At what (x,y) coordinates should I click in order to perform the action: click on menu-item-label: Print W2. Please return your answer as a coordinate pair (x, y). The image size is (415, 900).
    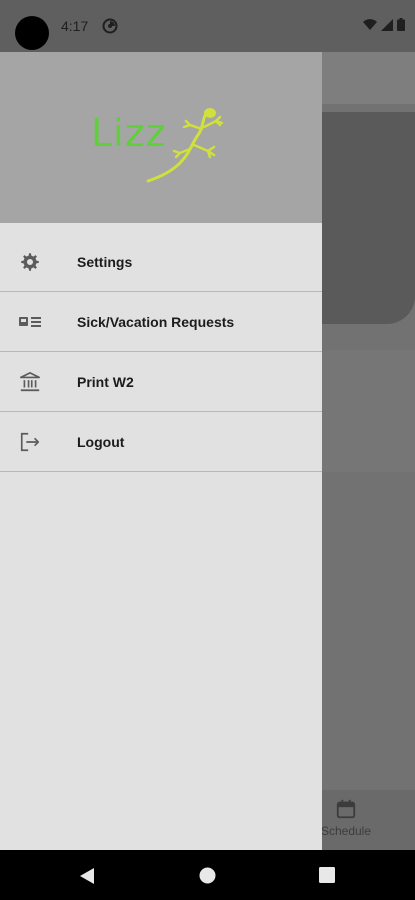
    Looking at the image, I should click on (105, 381).